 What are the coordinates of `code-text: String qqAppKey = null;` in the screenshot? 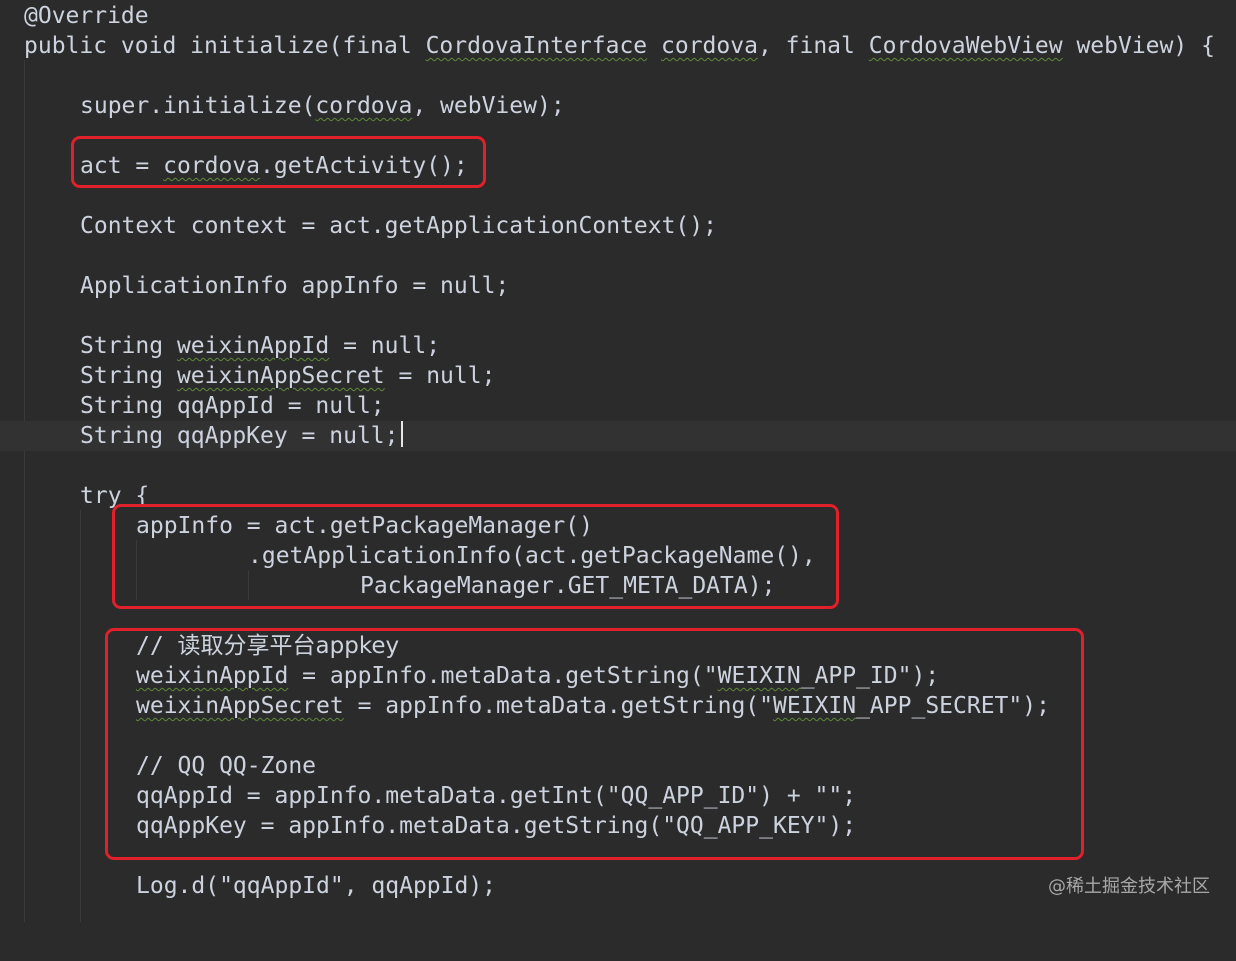 It's located at (239, 436).